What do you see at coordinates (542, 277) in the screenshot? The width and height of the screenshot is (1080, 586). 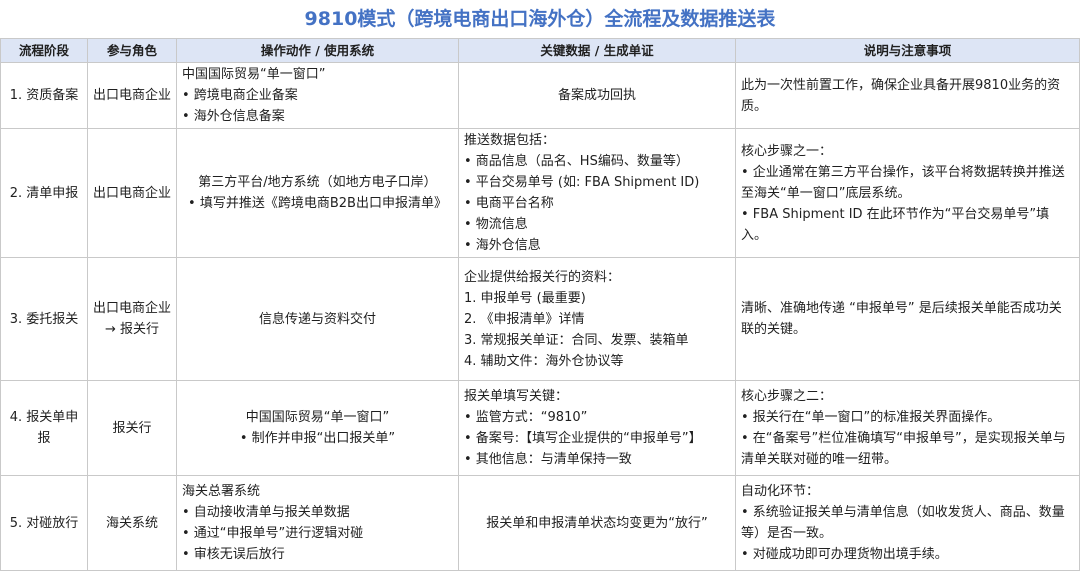 I see `data-line: 企业提供给报关行的资料：` at bounding box center [542, 277].